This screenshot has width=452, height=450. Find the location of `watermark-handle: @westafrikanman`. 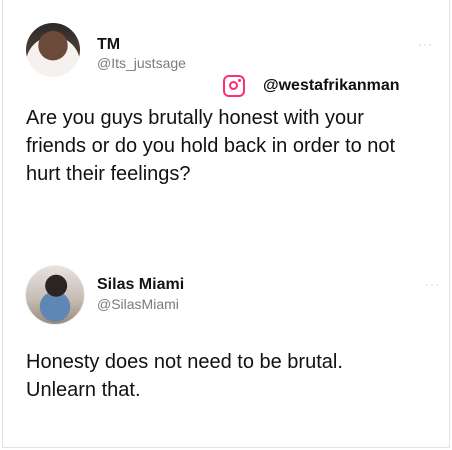

watermark-handle: @westafrikanman is located at coordinates (331, 85).